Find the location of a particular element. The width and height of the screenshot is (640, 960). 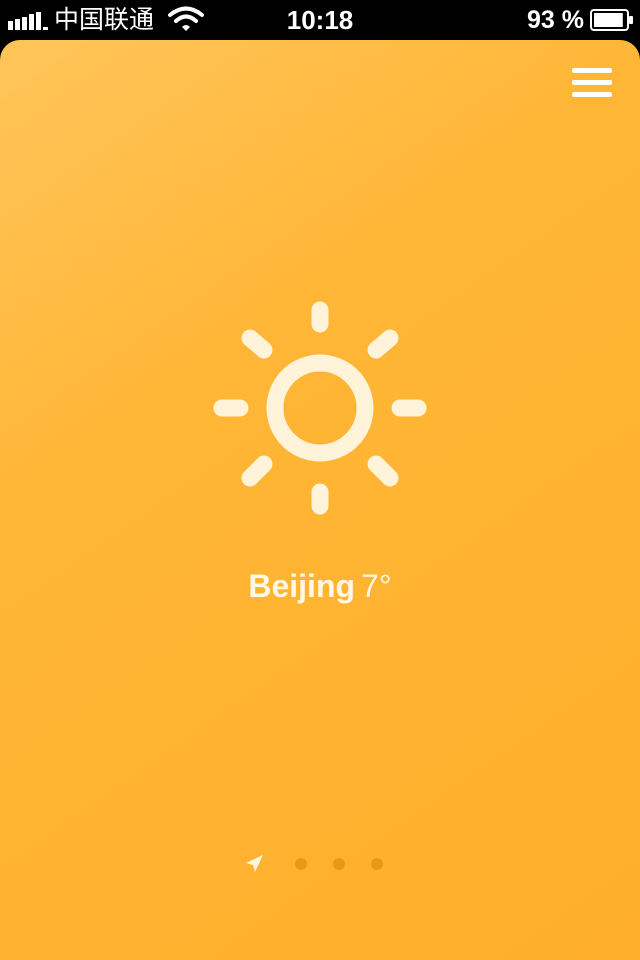

sun-icon is located at coordinates (320, 408).